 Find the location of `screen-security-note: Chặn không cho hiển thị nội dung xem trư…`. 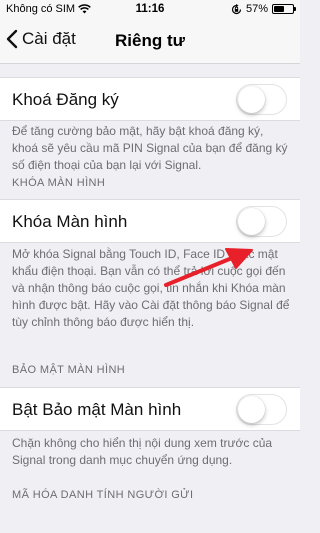

screen-security-note: Chặn không cho hiển thị nội dung xem trư… is located at coordinates (142, 451).